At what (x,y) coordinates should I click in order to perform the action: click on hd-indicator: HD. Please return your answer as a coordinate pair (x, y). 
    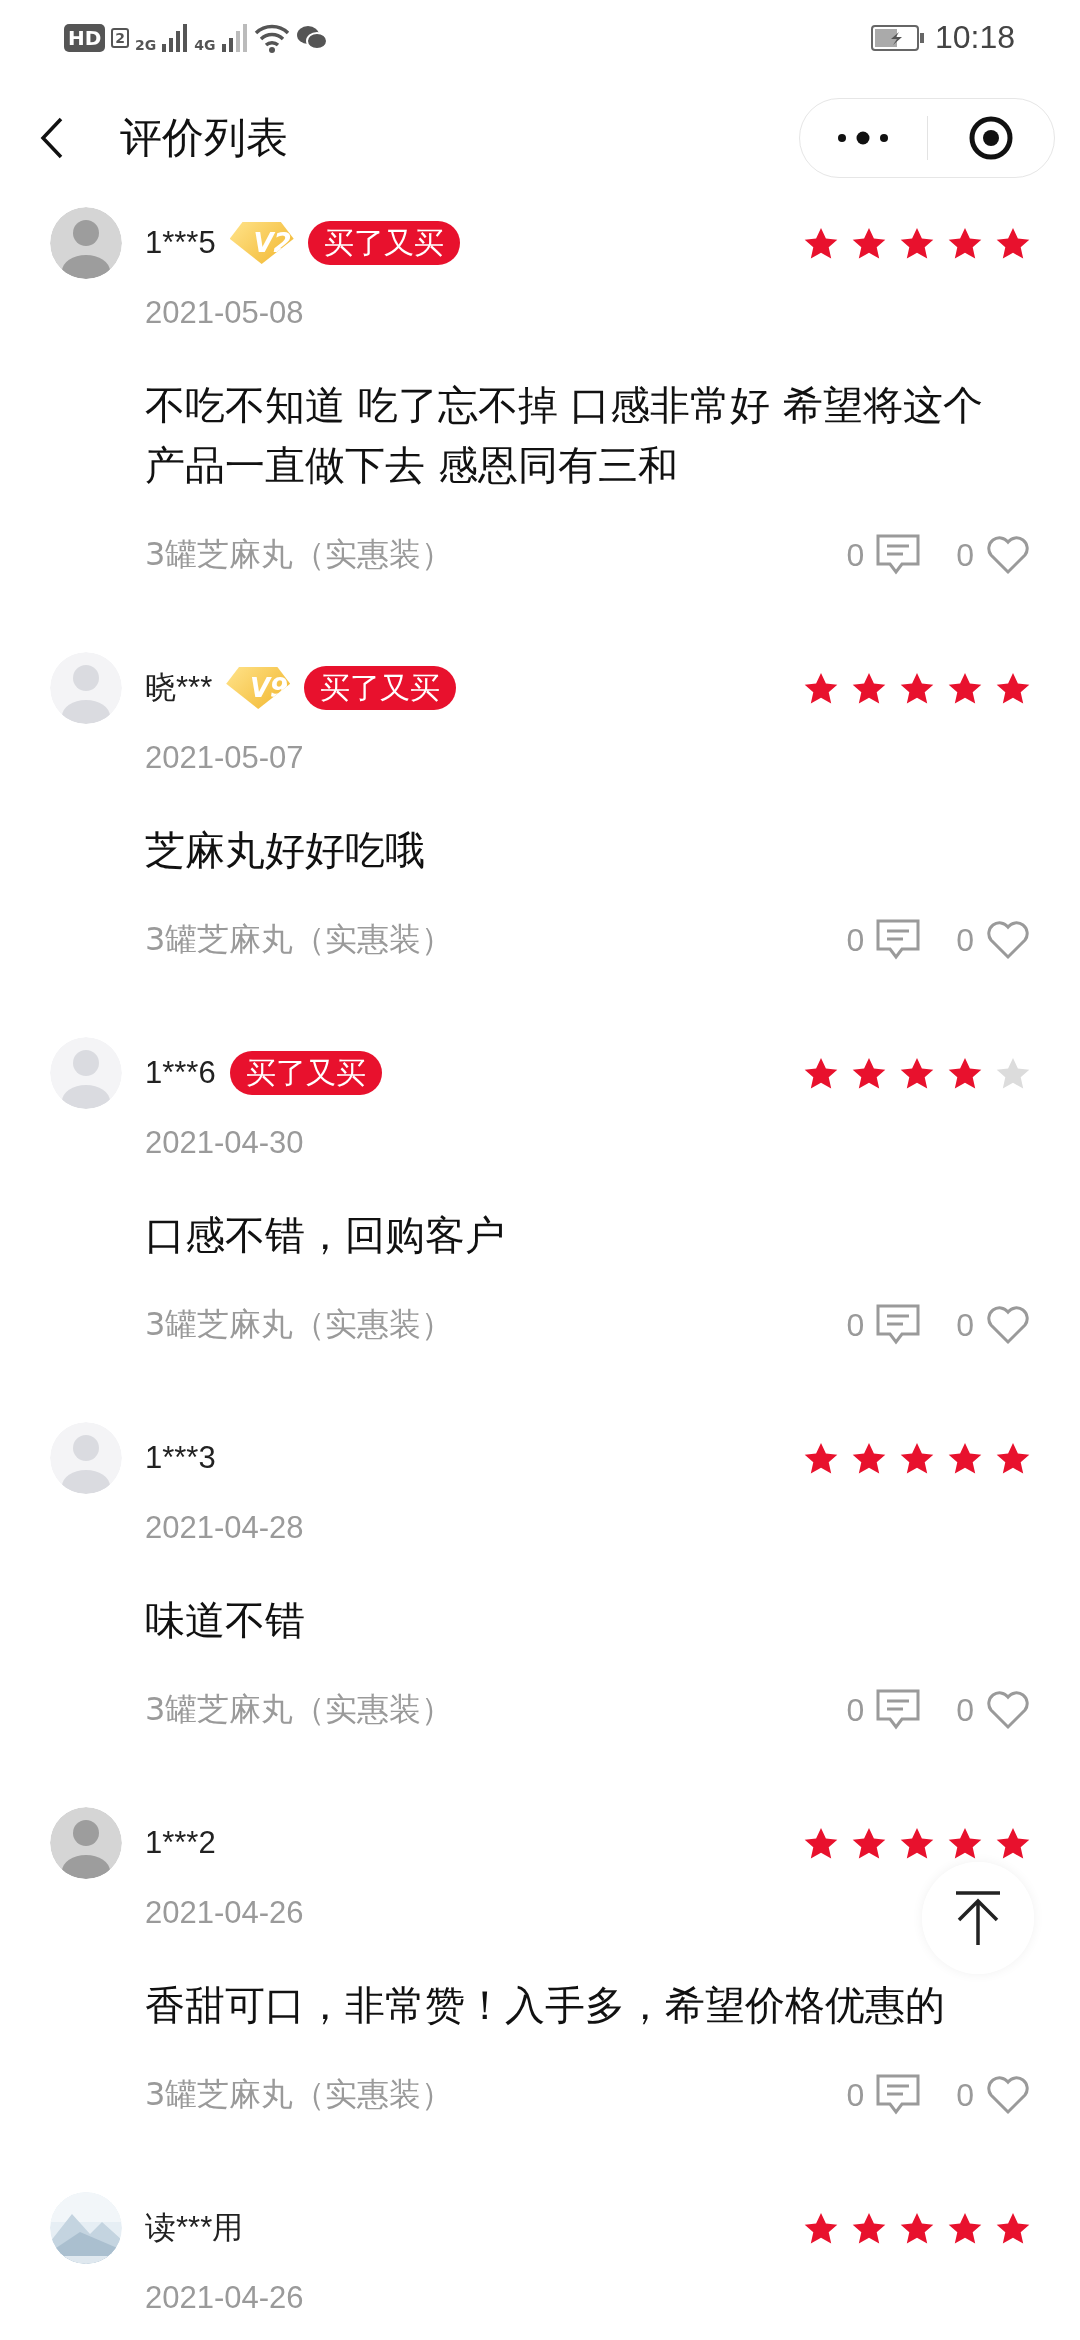
    Looking at the image, I should click on (85, 37).